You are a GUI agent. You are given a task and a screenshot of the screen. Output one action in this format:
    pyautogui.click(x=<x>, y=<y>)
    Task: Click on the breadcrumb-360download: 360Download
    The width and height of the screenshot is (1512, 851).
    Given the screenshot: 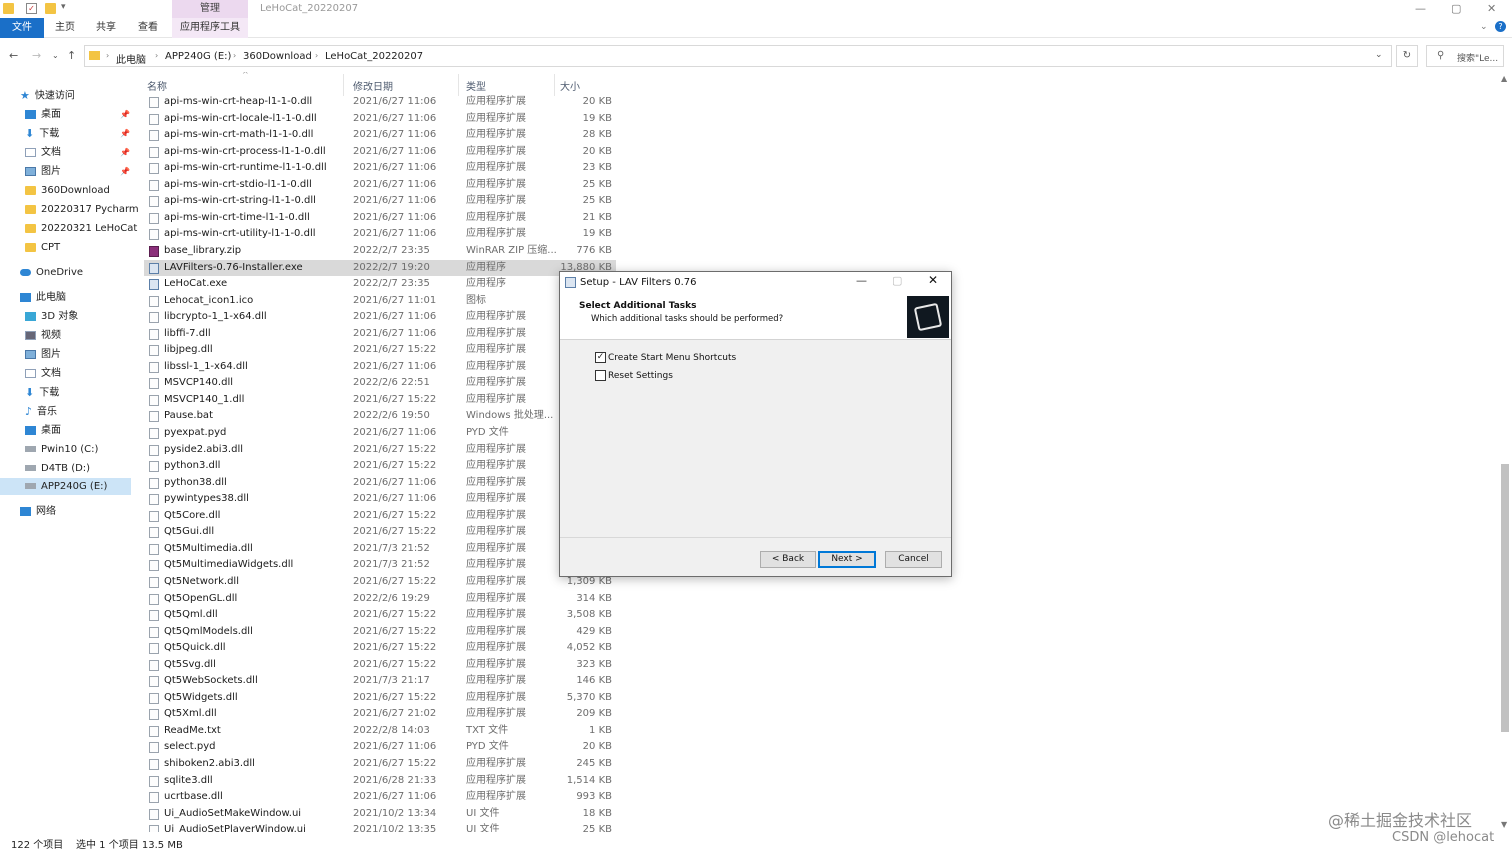 What is the action you would take?
    pyautogui.click(x=277, y=56)
    